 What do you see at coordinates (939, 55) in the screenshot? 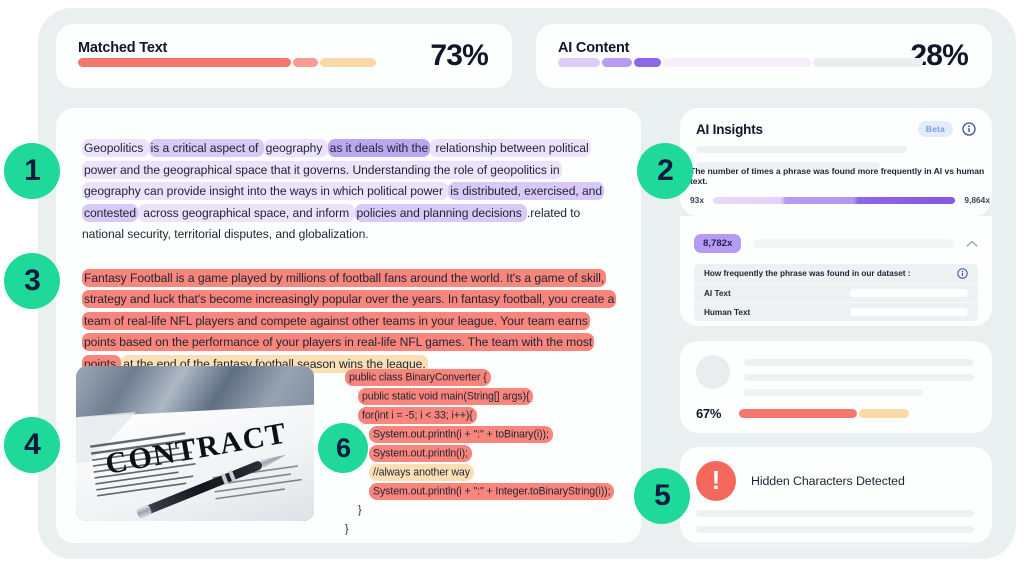
I see `ai-content-percent: 28%` at bounding box center [939, 55].